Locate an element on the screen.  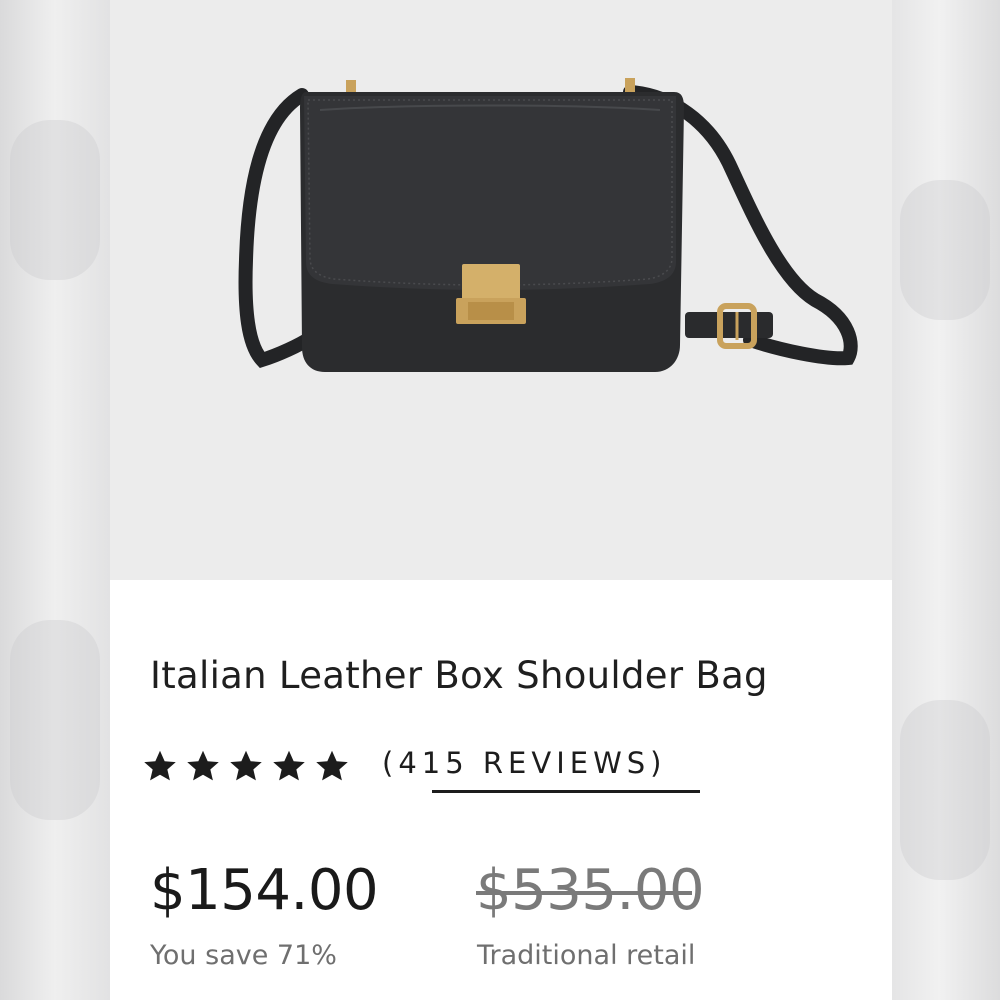
bag-flap is located at coordinates (490, 193).